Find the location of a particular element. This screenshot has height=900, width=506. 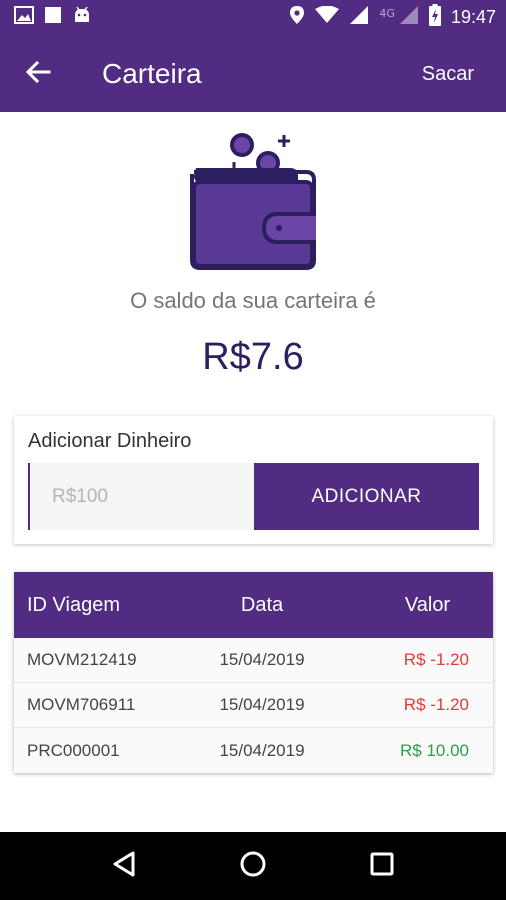

table-row: MOVM706911 15/04/2019 R$ -1.20 is located at coordinates (253, 705).